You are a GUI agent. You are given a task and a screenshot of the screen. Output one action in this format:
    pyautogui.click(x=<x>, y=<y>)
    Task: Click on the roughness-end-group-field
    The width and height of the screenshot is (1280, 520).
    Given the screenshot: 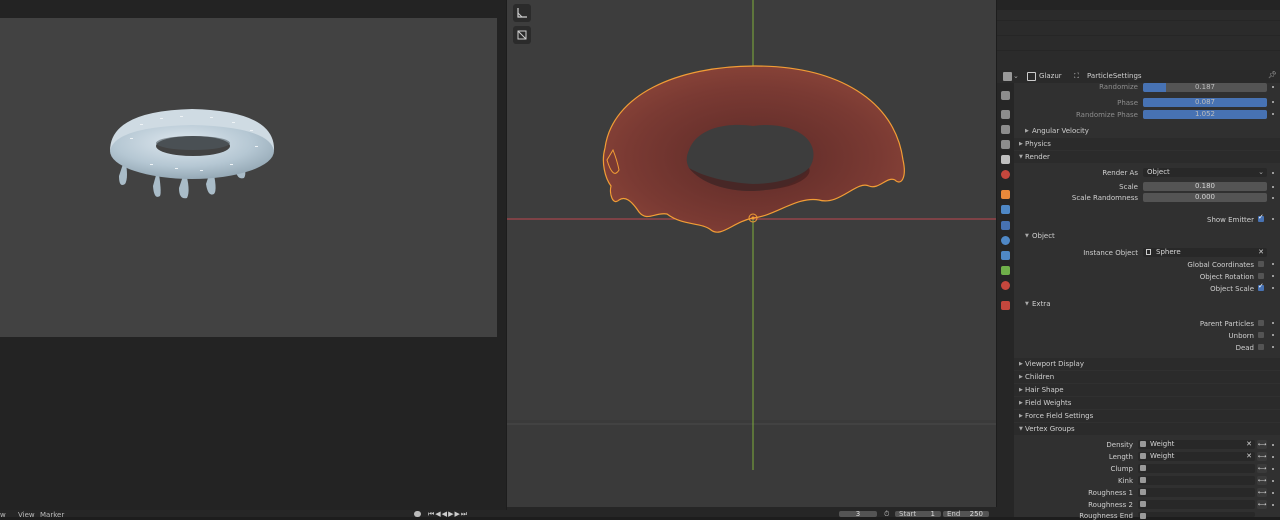 What is the action you would take?
    pyautogui.click(x=1196, y=515)
    